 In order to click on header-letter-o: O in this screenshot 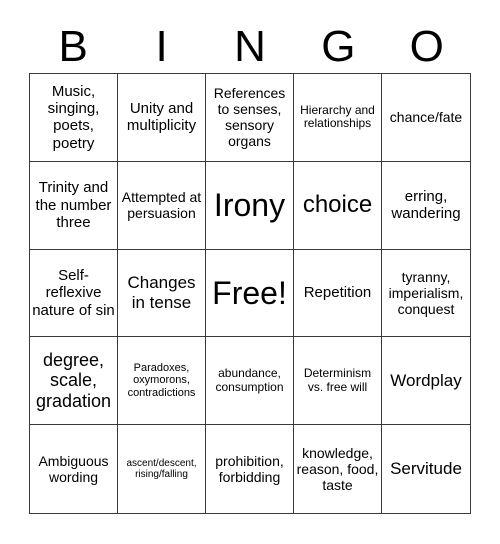, I will do `click(426, 46)`.